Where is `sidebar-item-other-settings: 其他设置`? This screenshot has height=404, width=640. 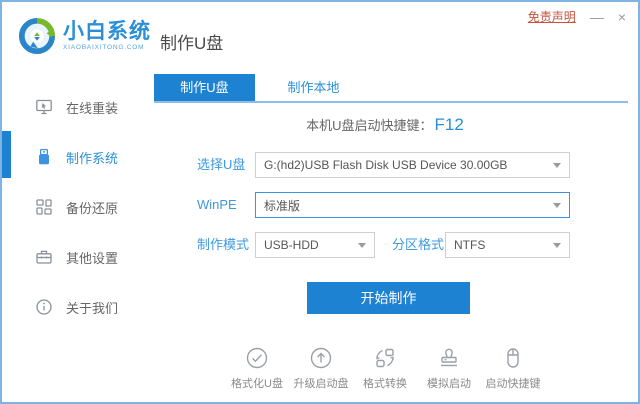 sidebar-item-other-settings: 其他设置 is located at coordinates (72, 257).